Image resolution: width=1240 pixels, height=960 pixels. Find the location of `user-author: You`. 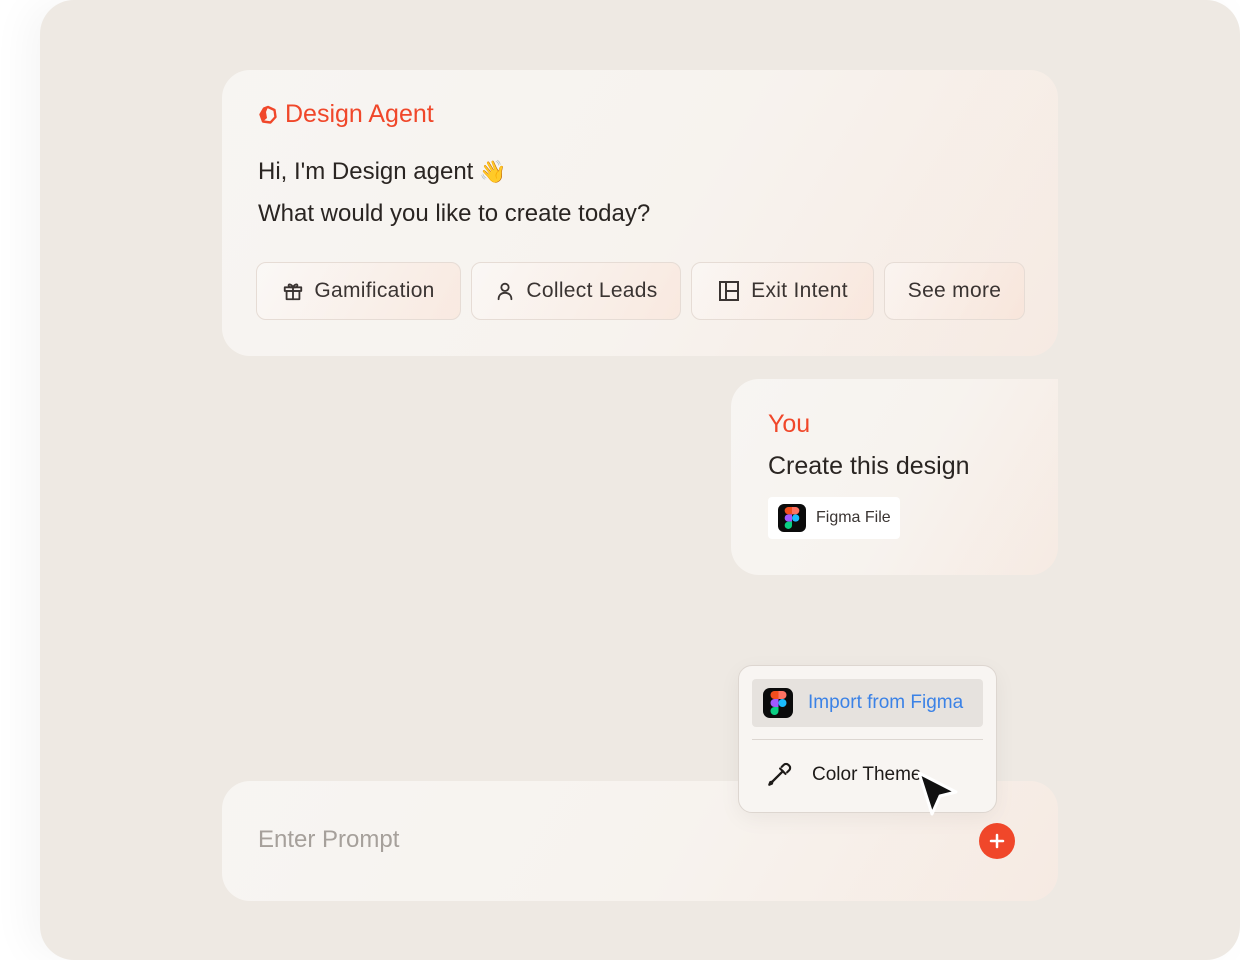

user-author: You is located at coordinates (789, 424).